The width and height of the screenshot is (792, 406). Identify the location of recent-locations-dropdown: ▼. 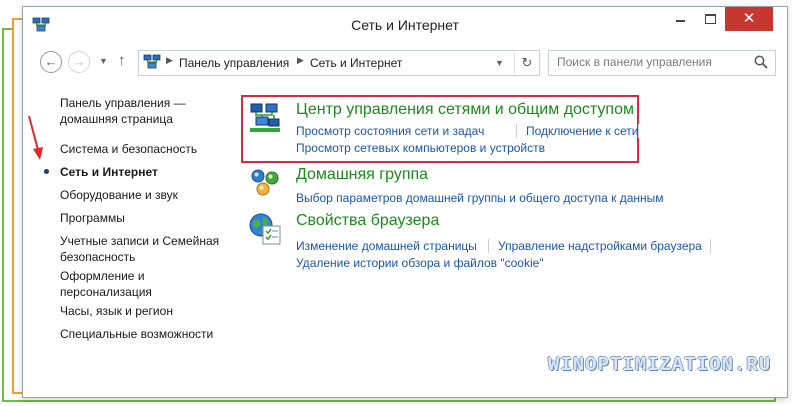
(103, 61).